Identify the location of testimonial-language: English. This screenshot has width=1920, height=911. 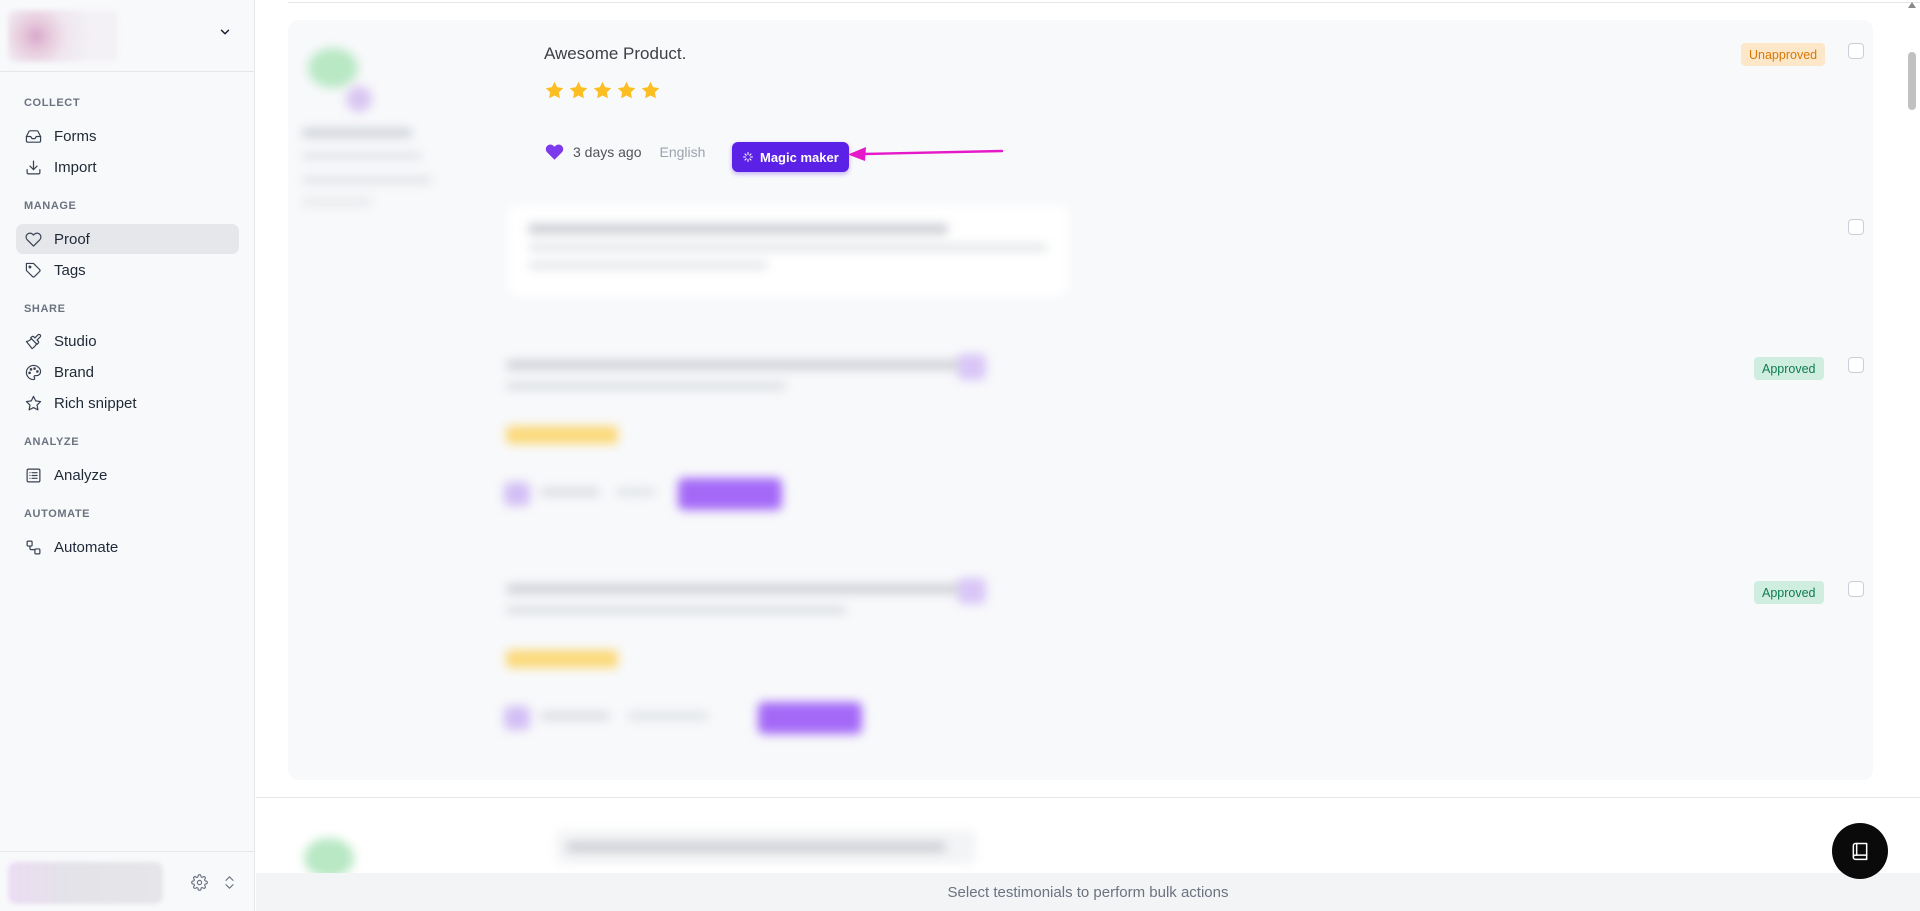
(682, 152).